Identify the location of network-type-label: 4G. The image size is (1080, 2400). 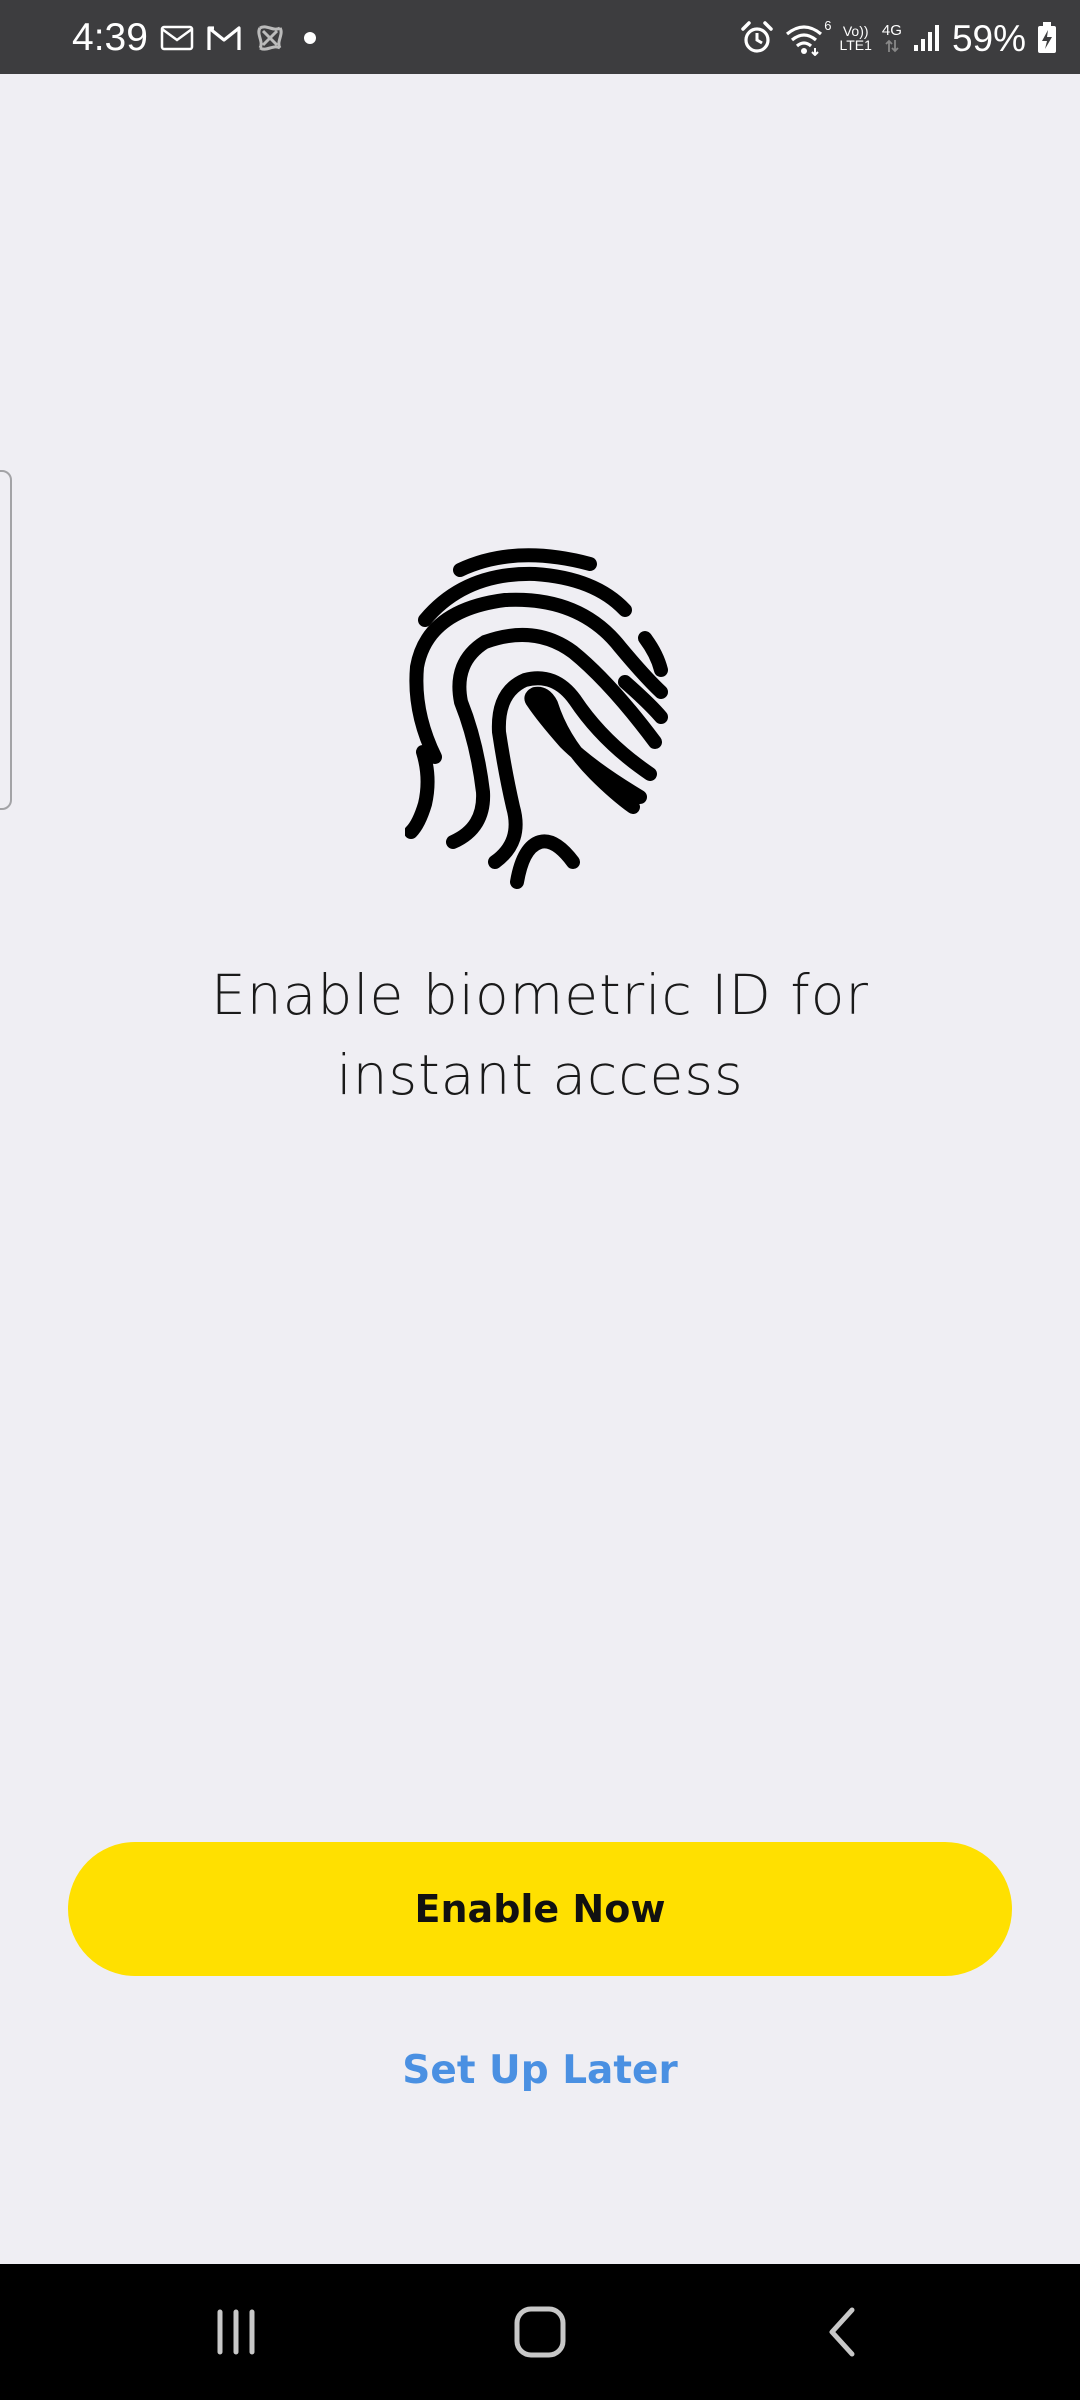
(891, 30).